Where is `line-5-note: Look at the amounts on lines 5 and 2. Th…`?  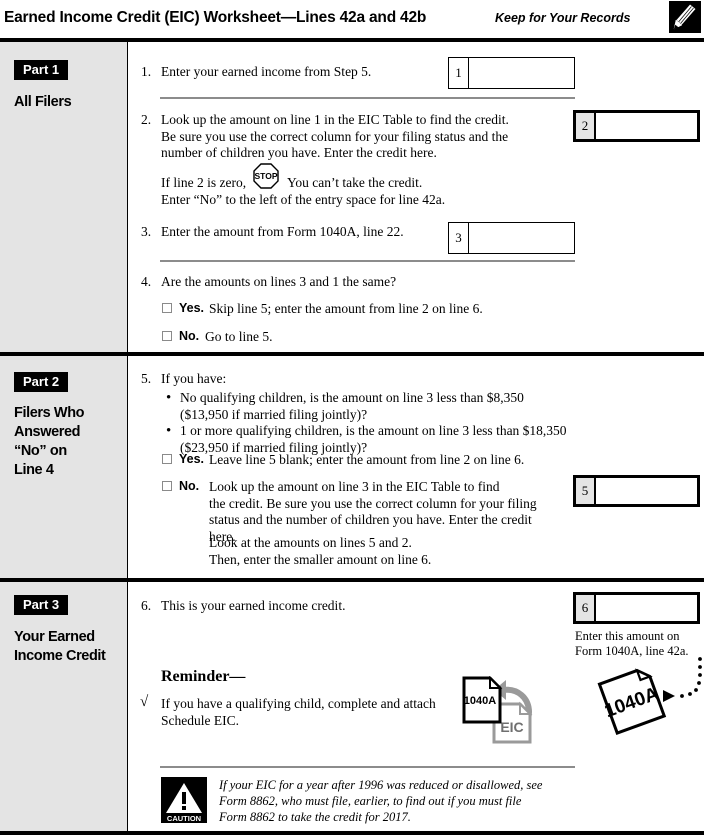
line-5-note: Look at the amounts on lines 5 and 2. Th… is located at coordinates (320, 551).